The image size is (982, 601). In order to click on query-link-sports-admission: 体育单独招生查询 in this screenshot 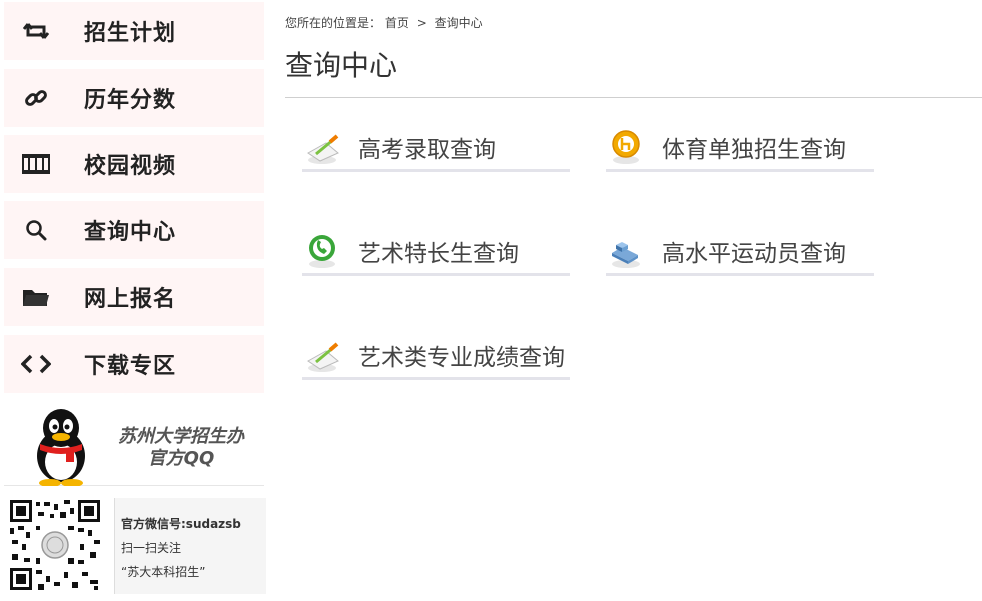, I will do `click(740, 148)`.